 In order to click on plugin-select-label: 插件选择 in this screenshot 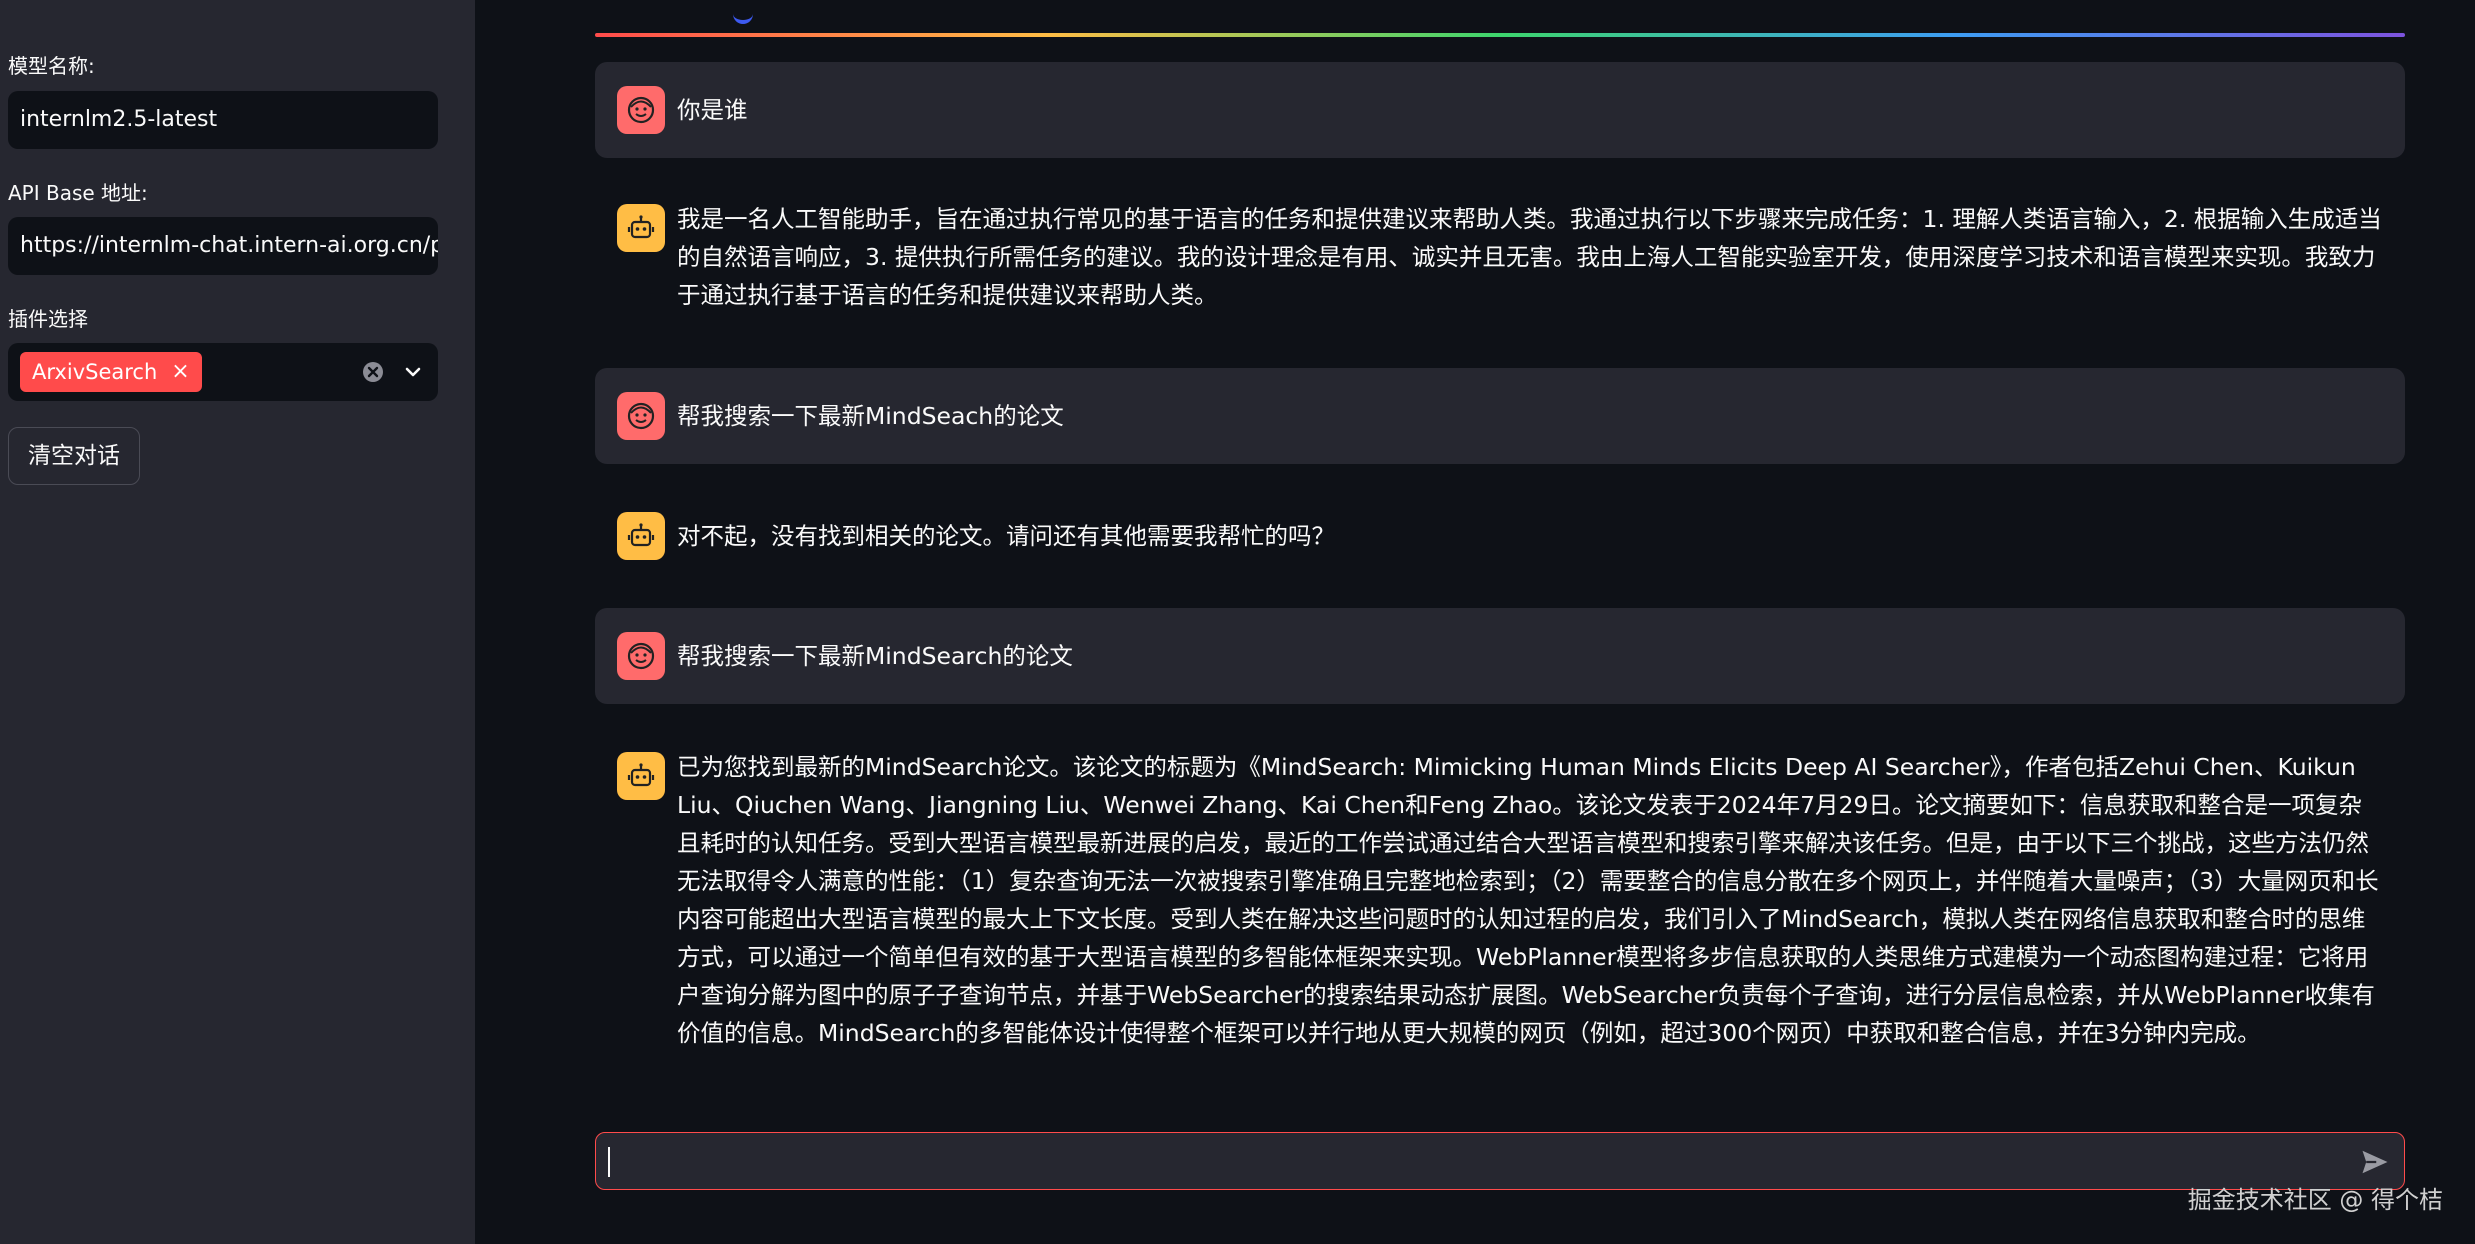, I will do `click(48, 319)`.